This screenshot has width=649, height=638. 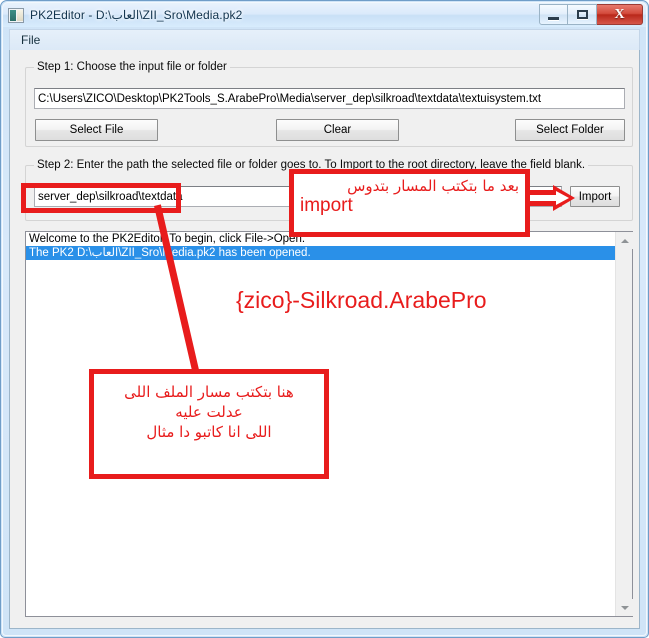 I want to click on annotation-note-import-line1: بعد ما بتكتب المسار بتدوس, so click(x=433, y=186).